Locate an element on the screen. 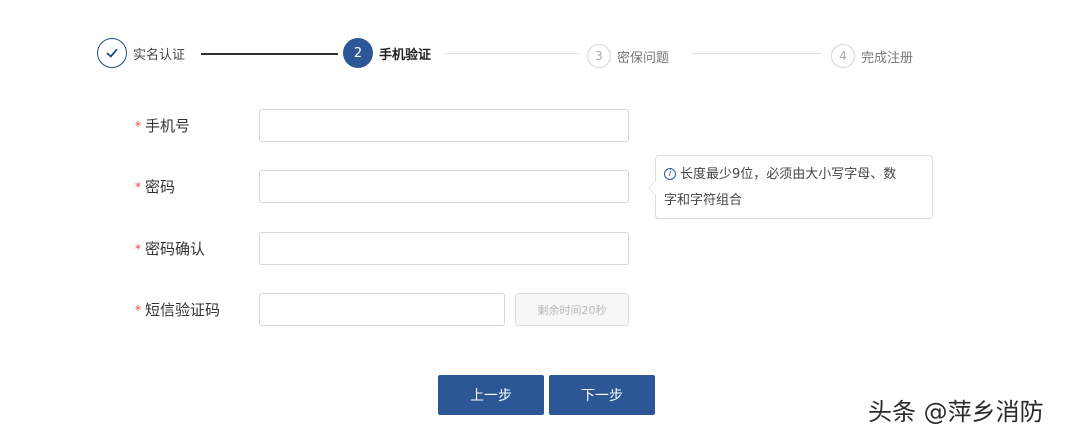 Image resolution: width=1080 pixels, height=437 pixels. step-3: 3 密保问题 is located at coordinates (628, 56).